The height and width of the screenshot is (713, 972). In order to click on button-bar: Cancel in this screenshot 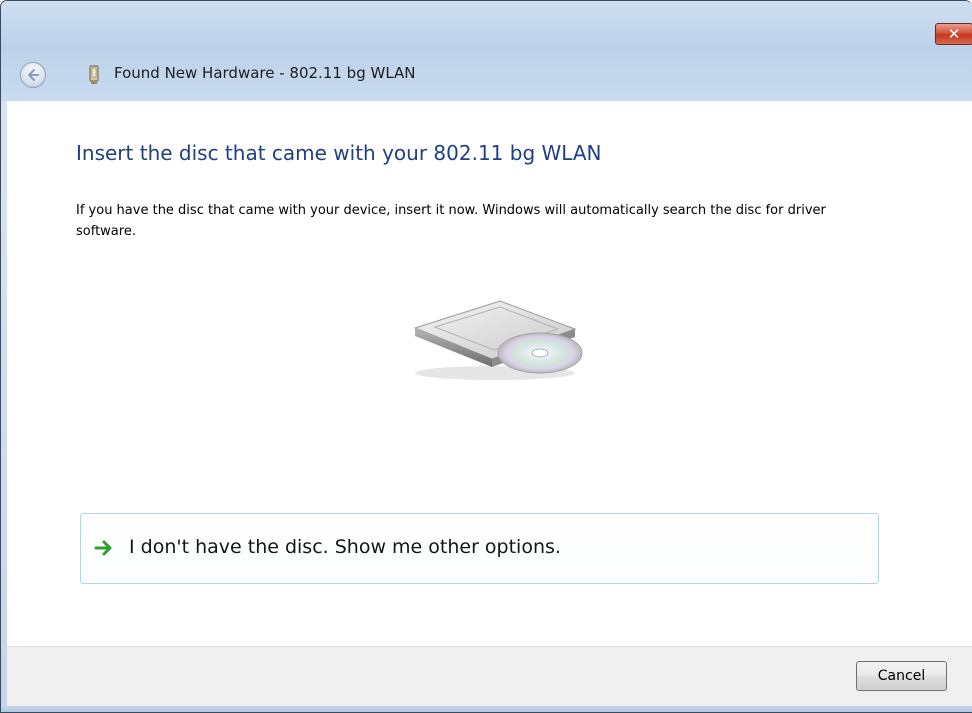, I will do `click(489, 676)`.